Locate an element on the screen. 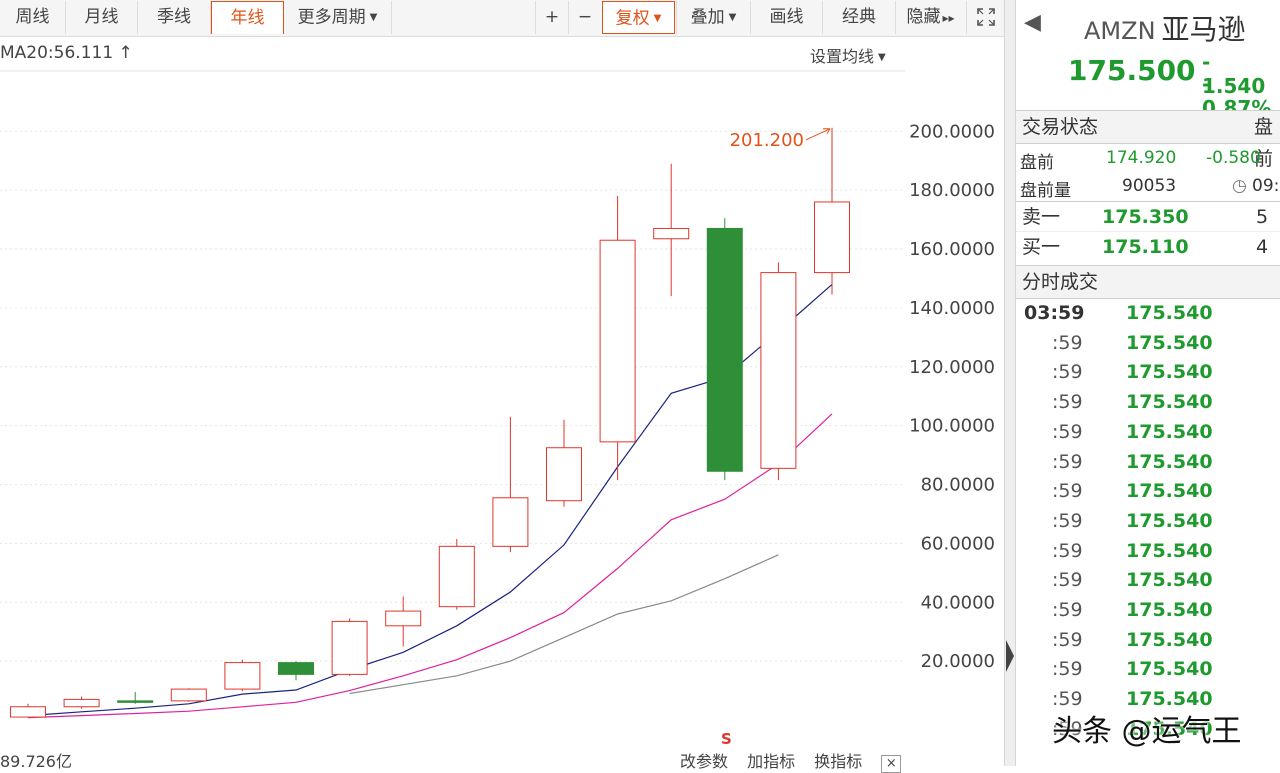 This screenshot has width=1280, height=773. y-tick-label: 60.0000 is located at coordinates (958, 543).